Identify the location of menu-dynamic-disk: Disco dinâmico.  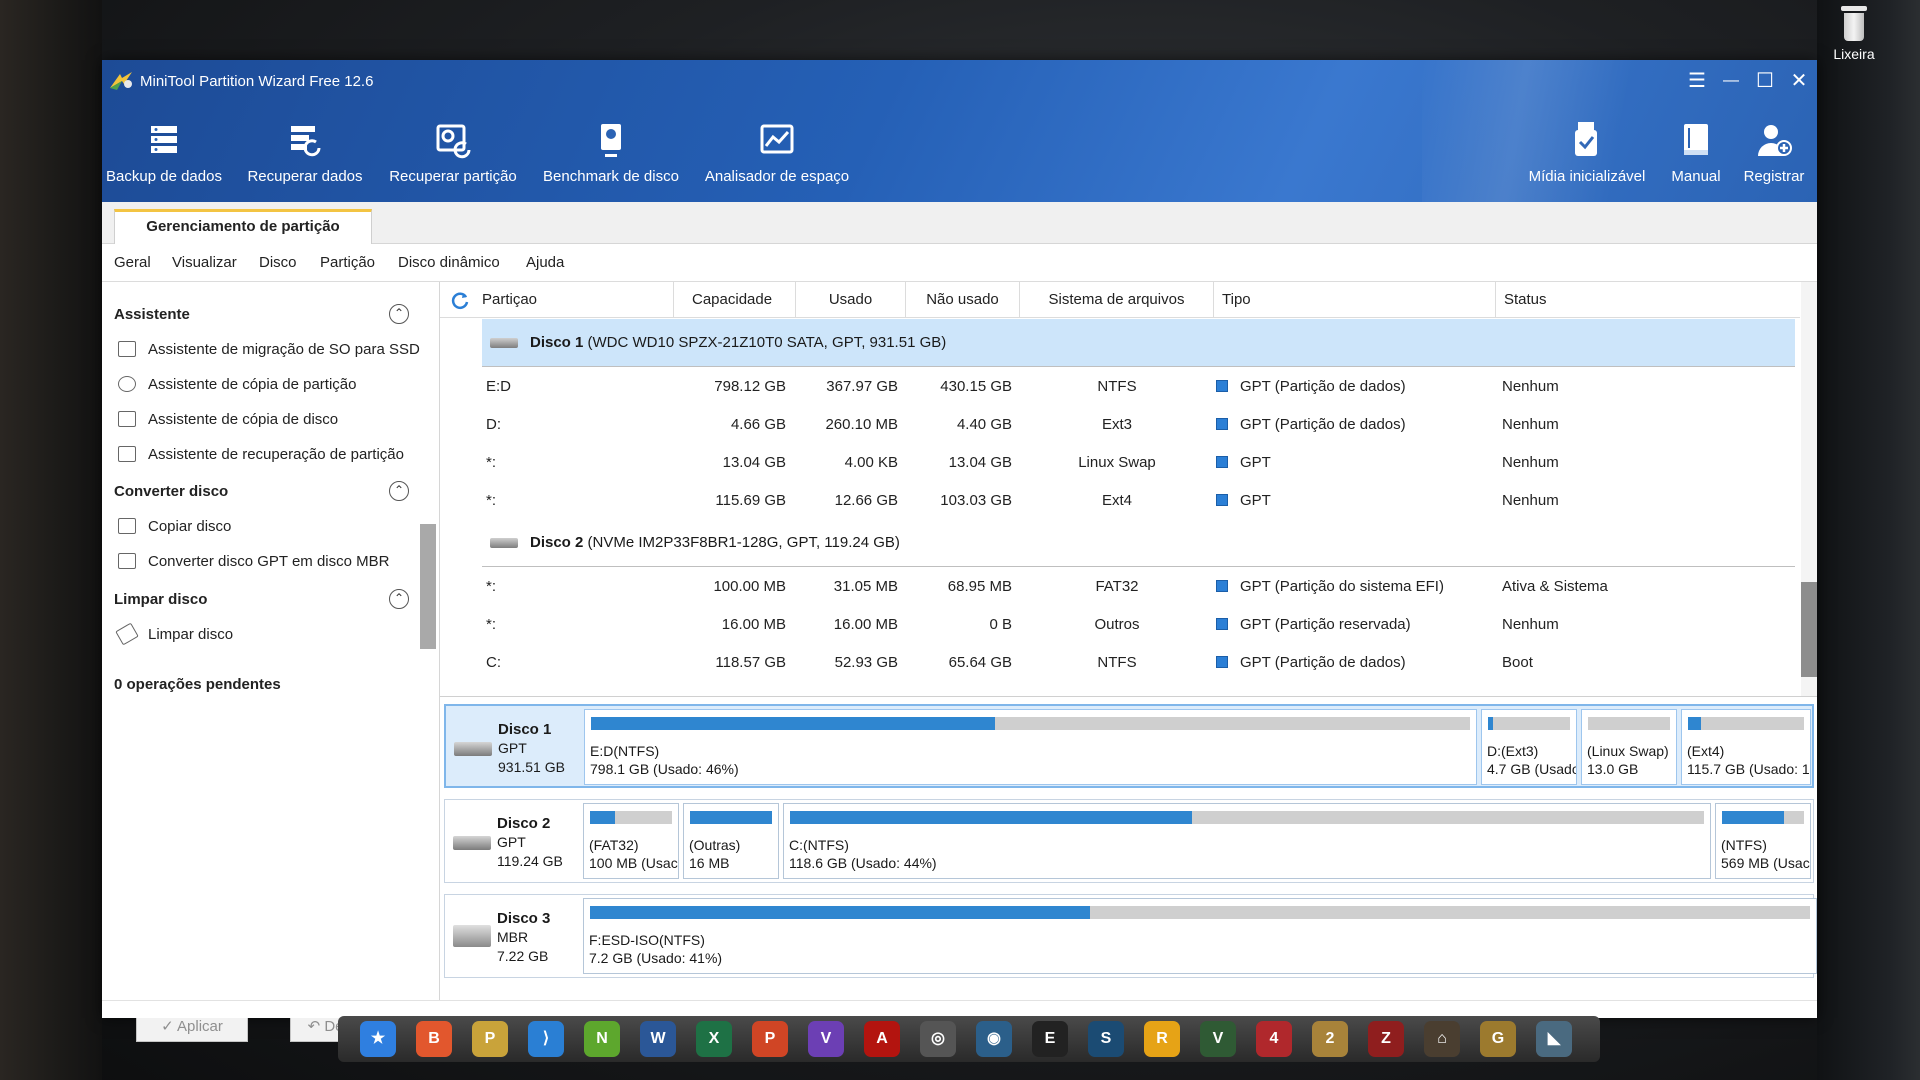
(449, 262).